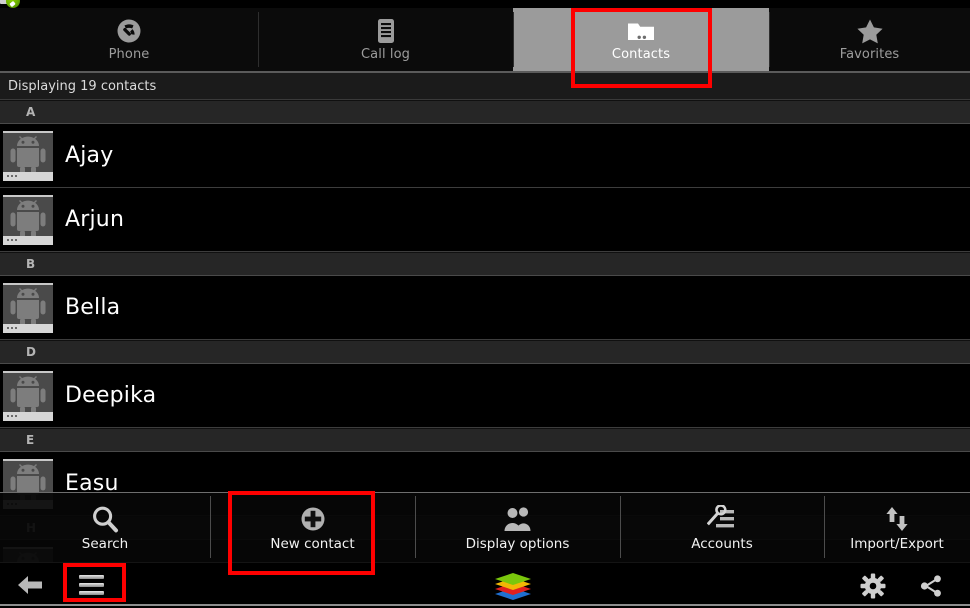 The height and width of the screenshot is (608, 970). What do you see at coordinates (485, 112) in the screenshot?
I see `section-header: A` at bounding box center [485, 112].